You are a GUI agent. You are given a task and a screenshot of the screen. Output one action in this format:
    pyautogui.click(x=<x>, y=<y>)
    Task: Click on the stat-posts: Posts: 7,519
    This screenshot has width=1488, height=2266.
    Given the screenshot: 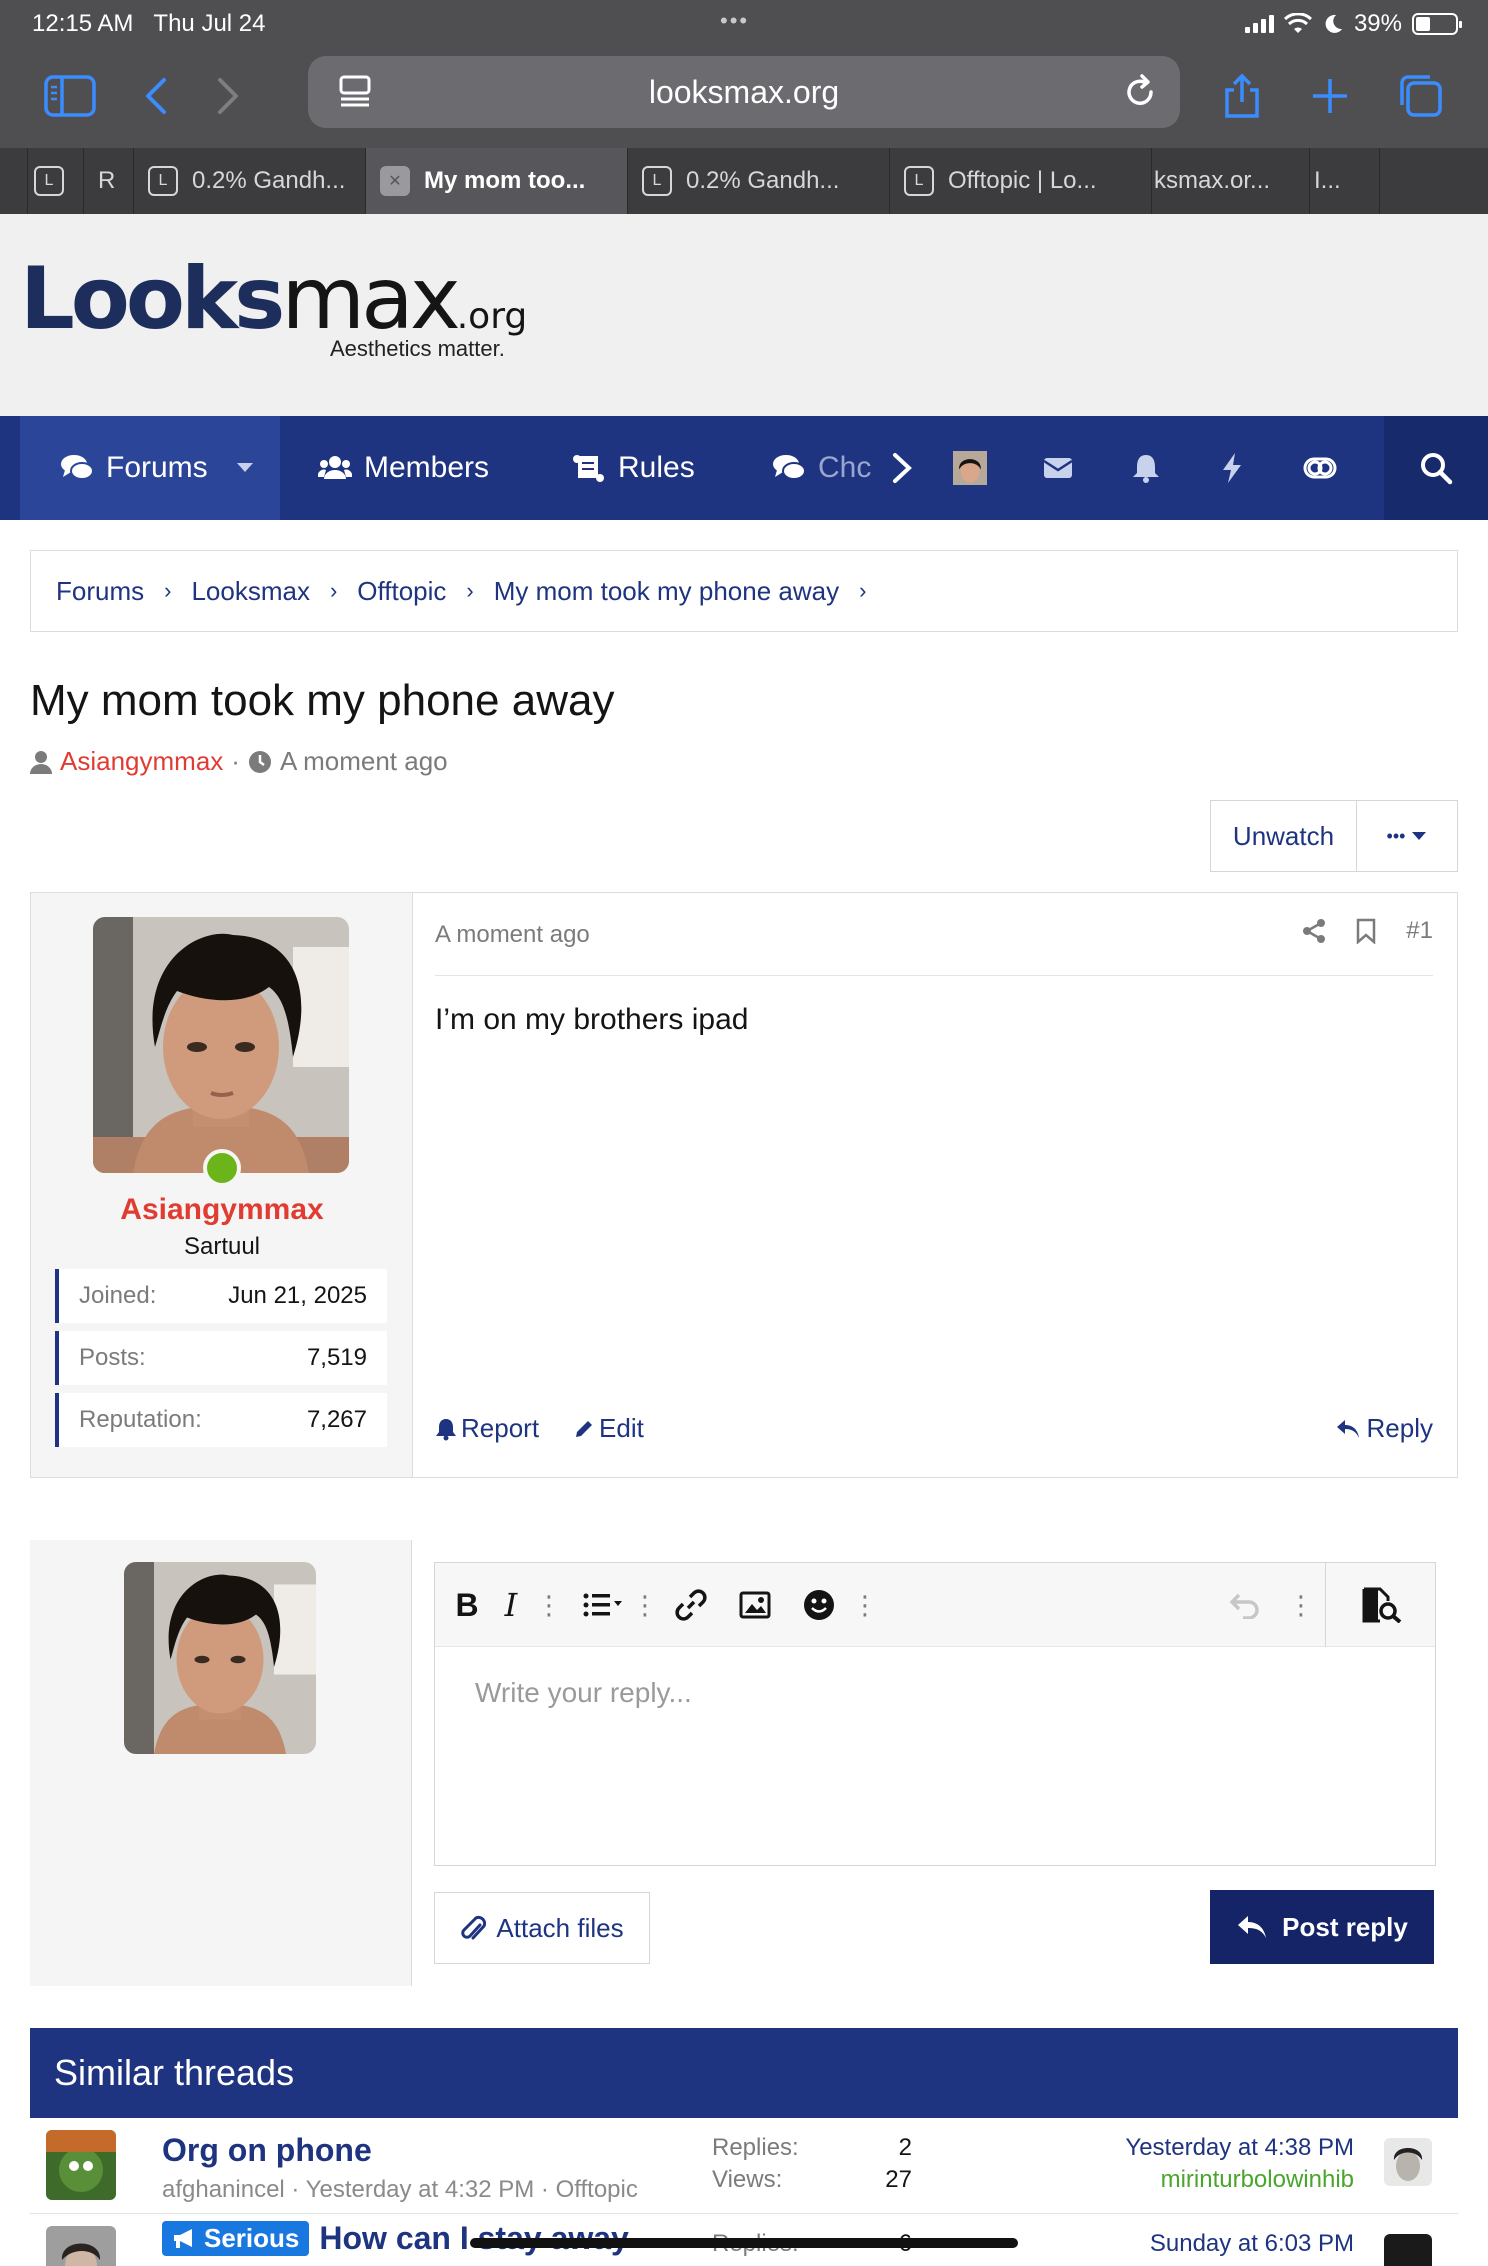 What is the action you would take?
    pyautogui.click(x=221, y=1358)
    